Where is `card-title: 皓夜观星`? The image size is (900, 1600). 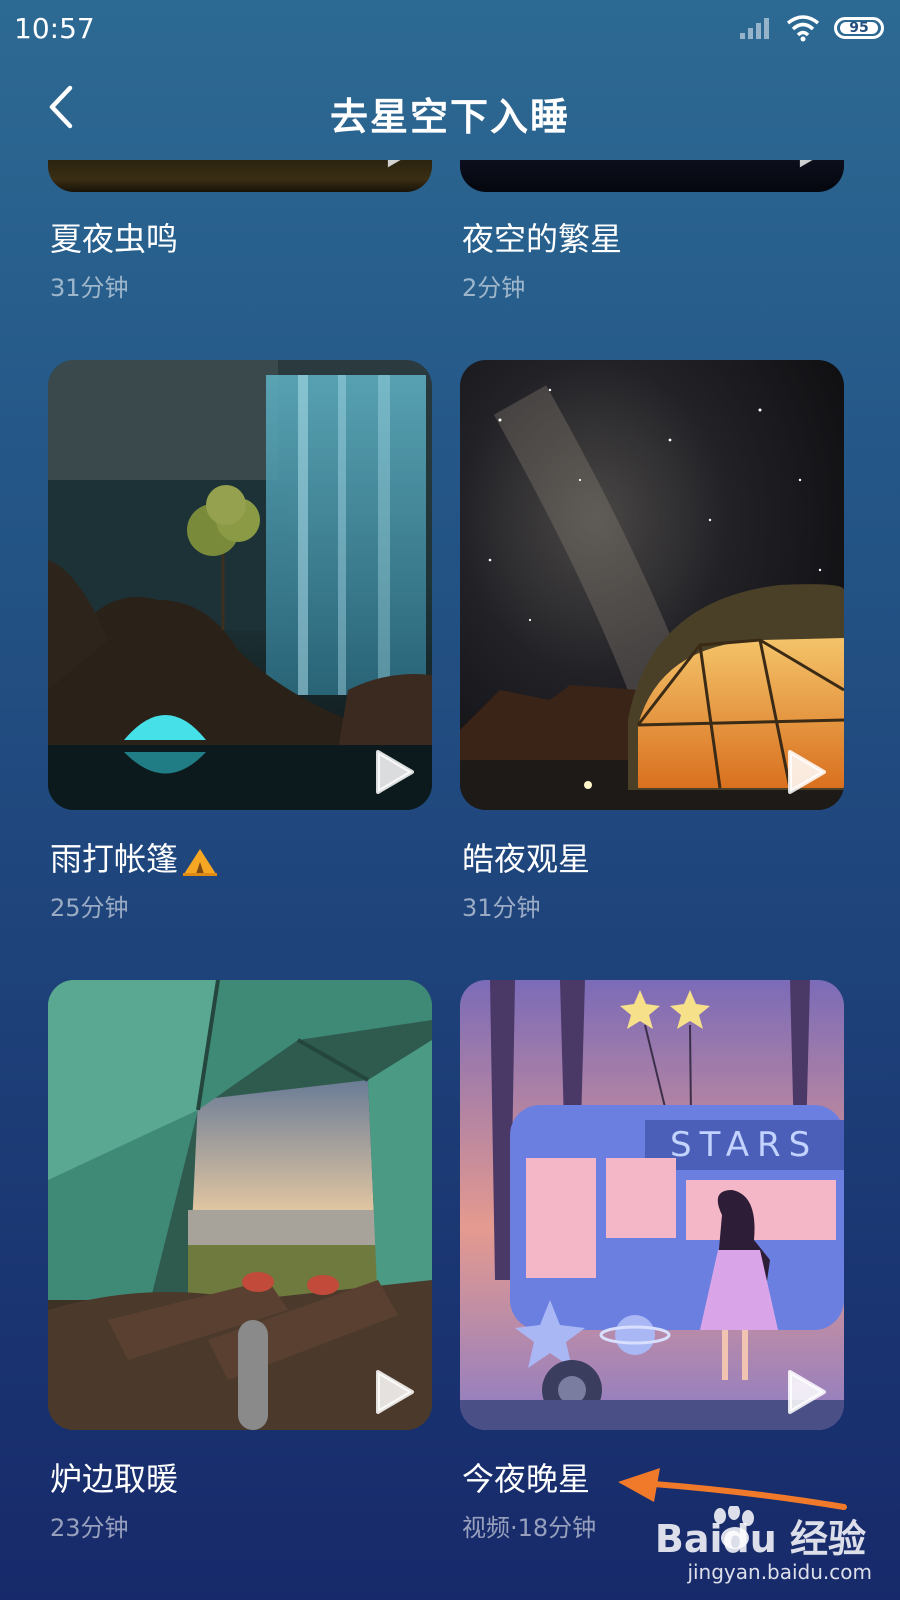 card-title: 皓夜观星 is located at coordinates (526, 859).